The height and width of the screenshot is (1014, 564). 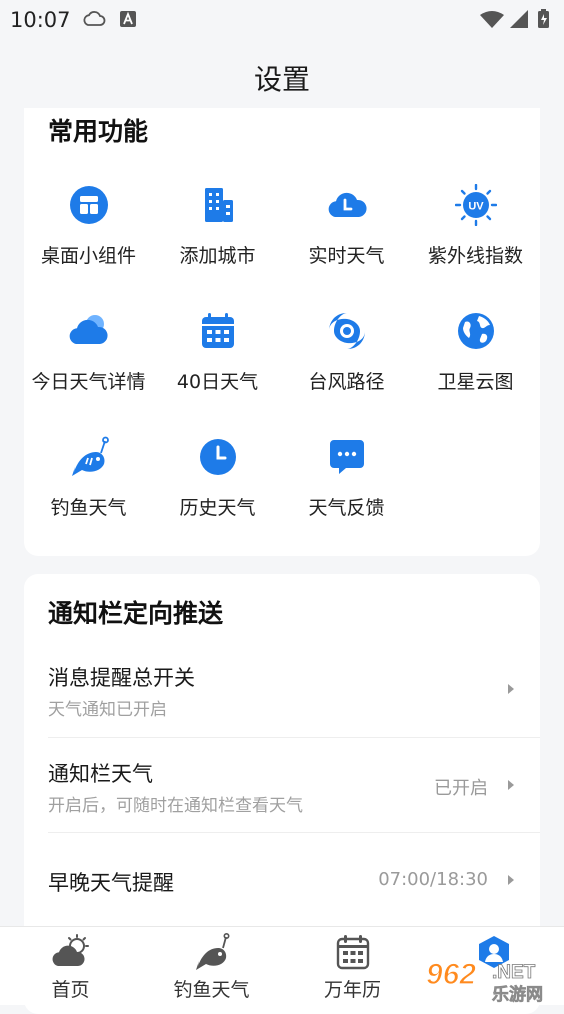 What do you see at coordinates (70, 950) in the screenshot?
I see `weather-home-icon` at bounding box center [70, 950].